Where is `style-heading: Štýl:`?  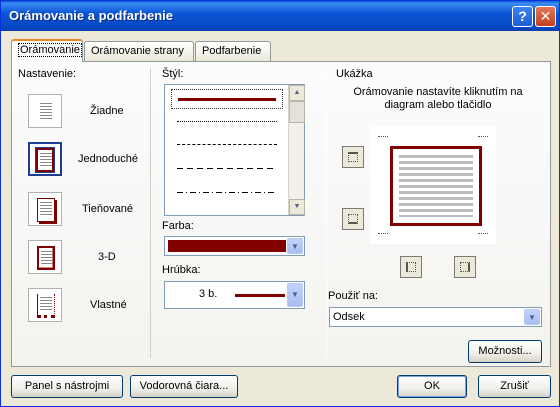 style-heading: Štýl: is located at coordinates (173, 74).